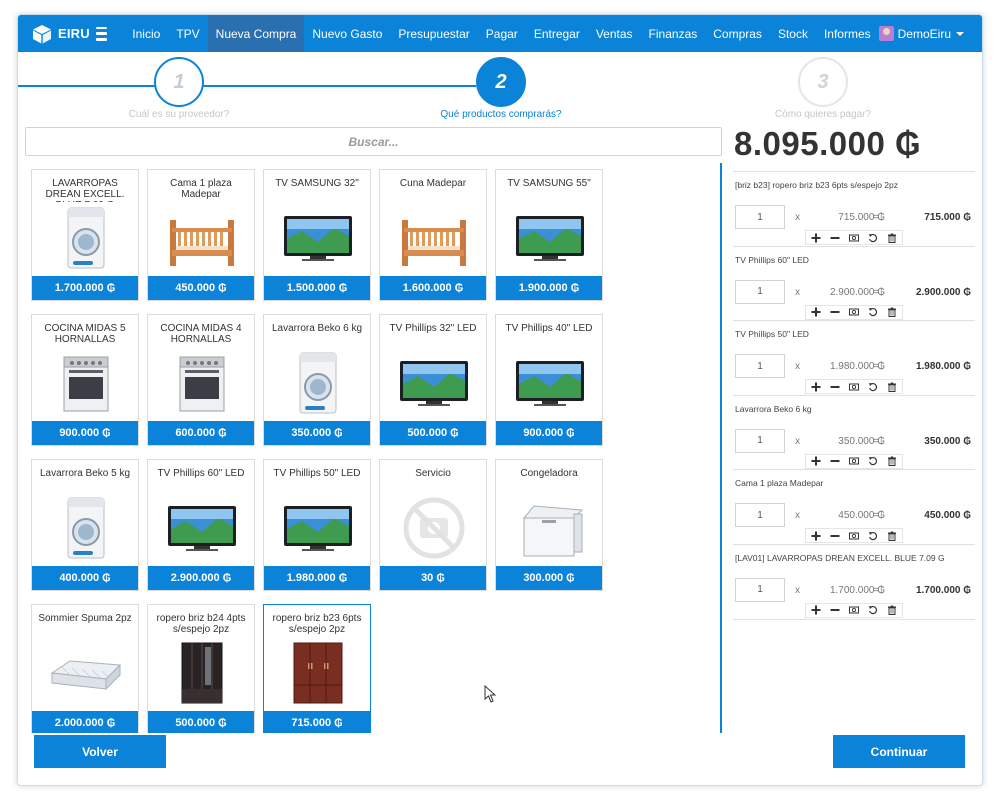 The width and height of the screenshot is (1000, 799). Describe the element at coordinates (146, 33) in the screenshot. I see `nav-item-inicio: Inicio` at that location.